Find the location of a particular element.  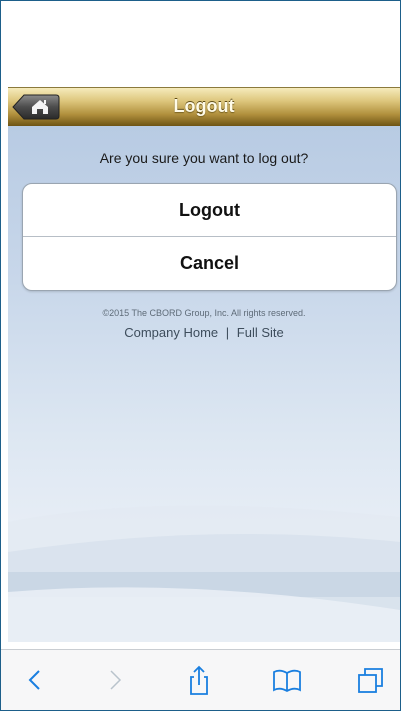

back-button is located at coordinates (35, 680).